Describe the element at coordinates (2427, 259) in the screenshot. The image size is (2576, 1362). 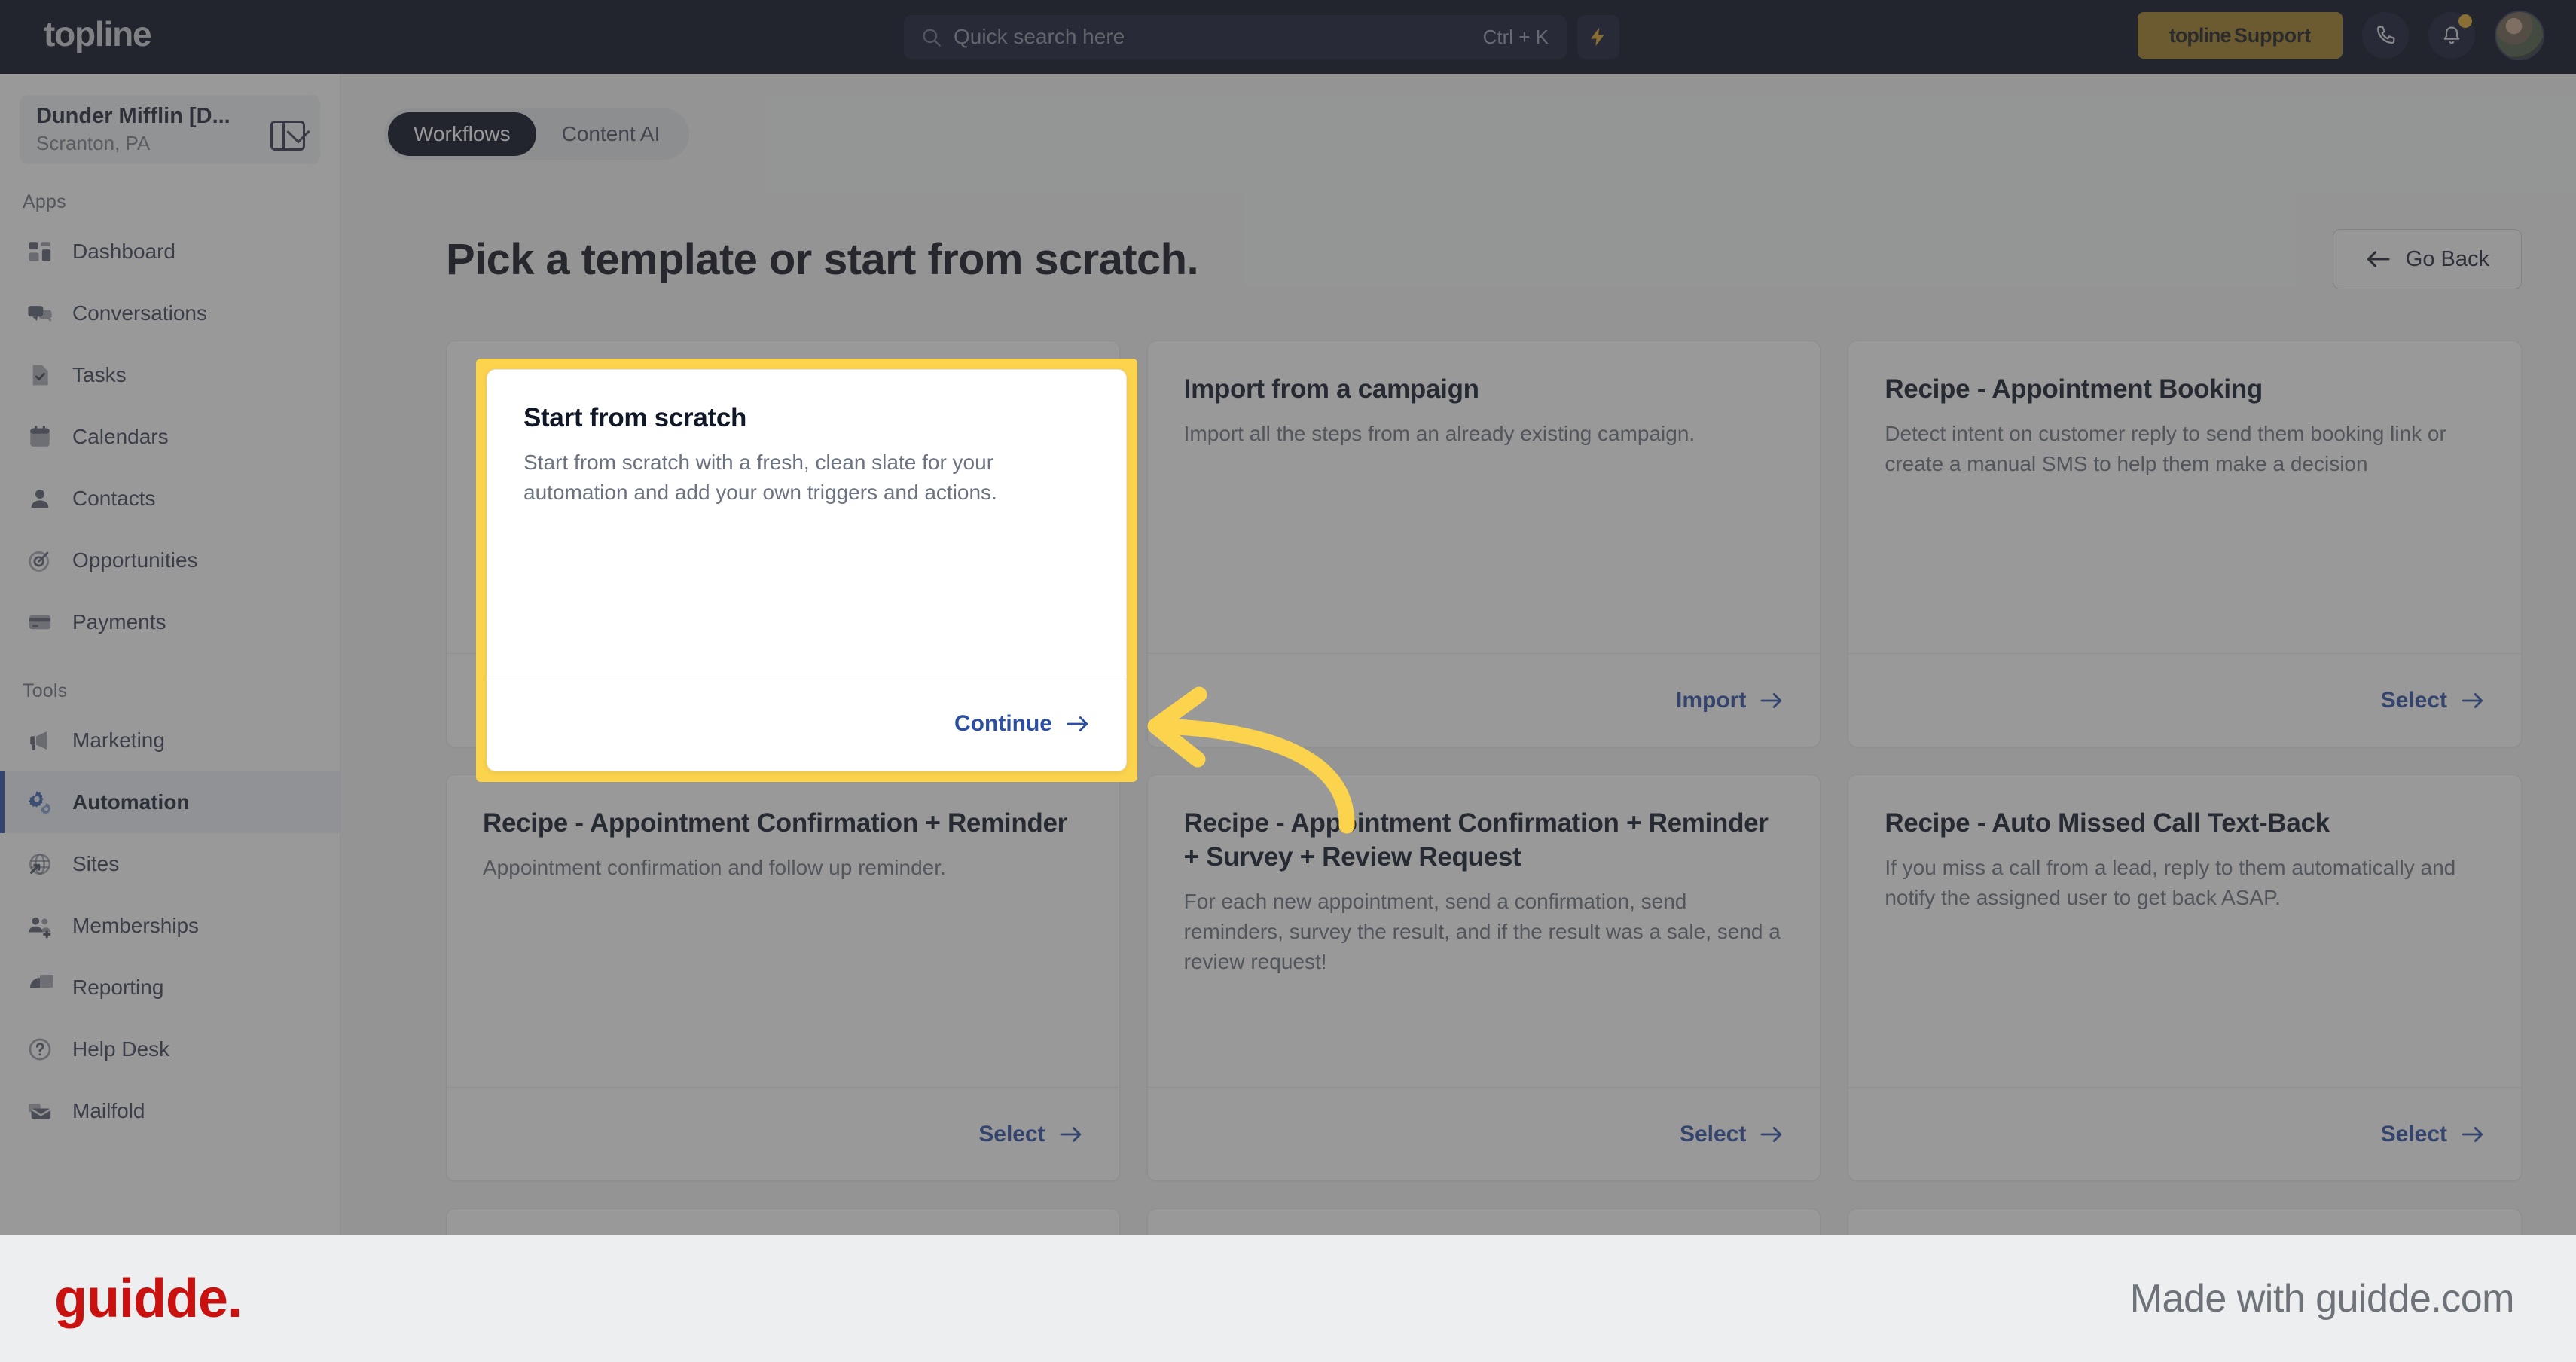
I see `go-back-button: Go Back` at that location.